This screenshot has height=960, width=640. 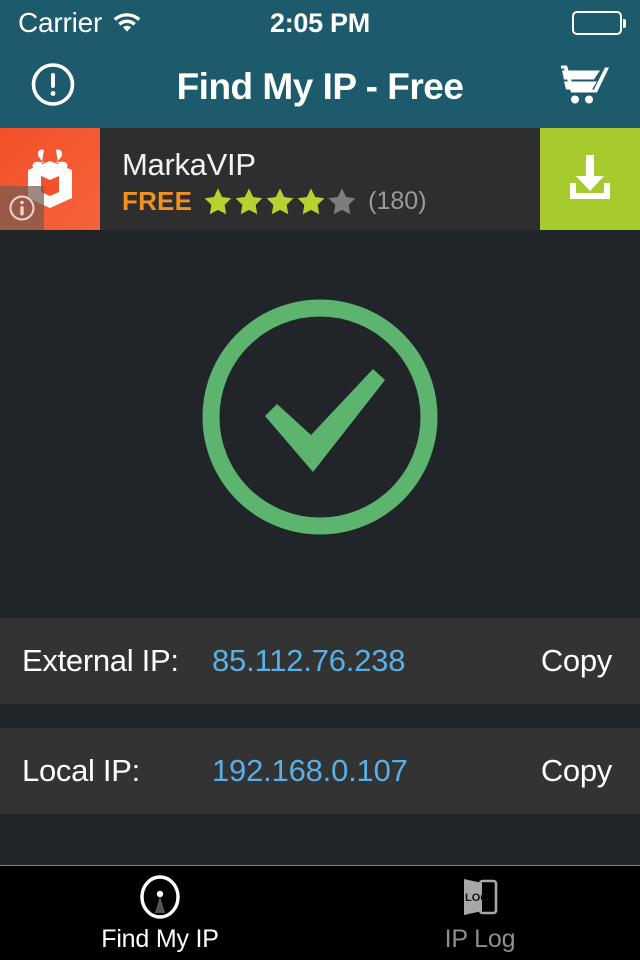 I want to click on shopping-cart-icon, so click(x=584, y=87).